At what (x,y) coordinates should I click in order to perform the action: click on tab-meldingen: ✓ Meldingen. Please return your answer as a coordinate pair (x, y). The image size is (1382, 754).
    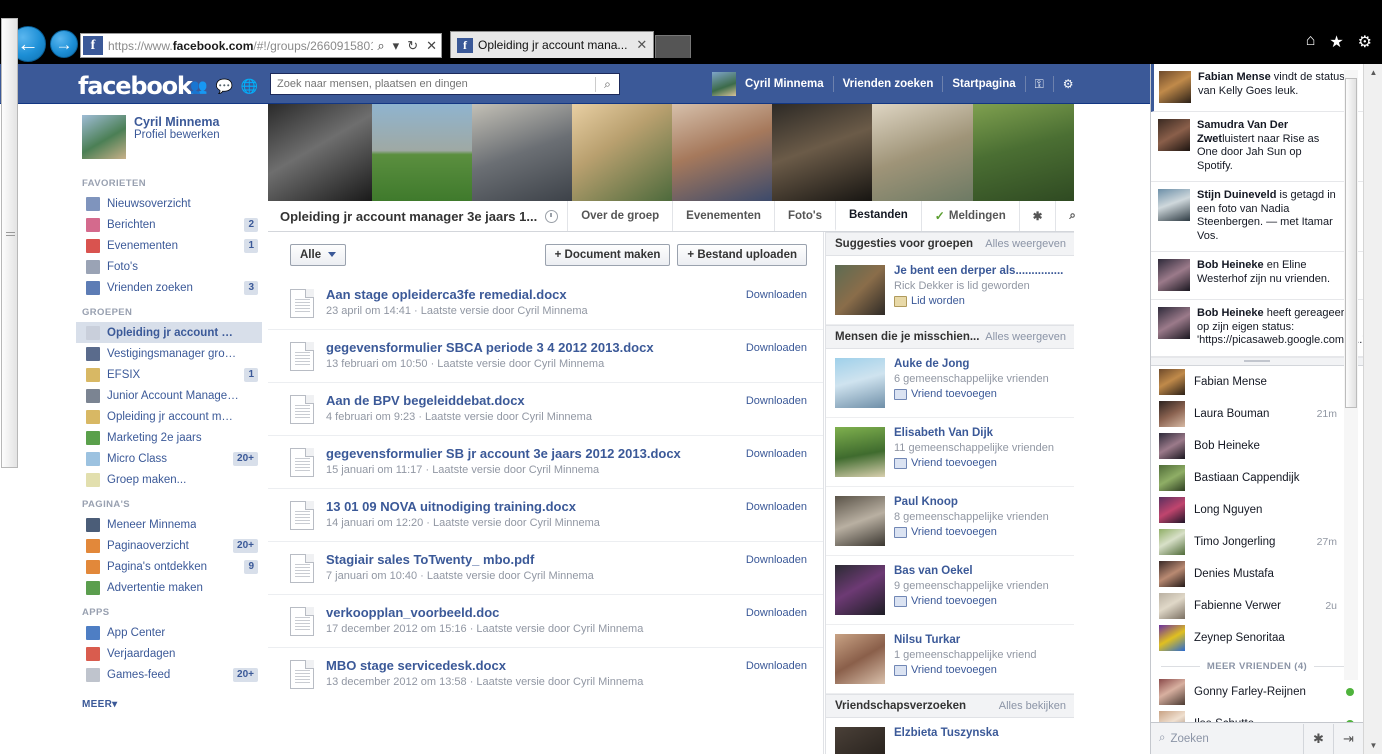
    Looking at the image, I should click on (969, 216).